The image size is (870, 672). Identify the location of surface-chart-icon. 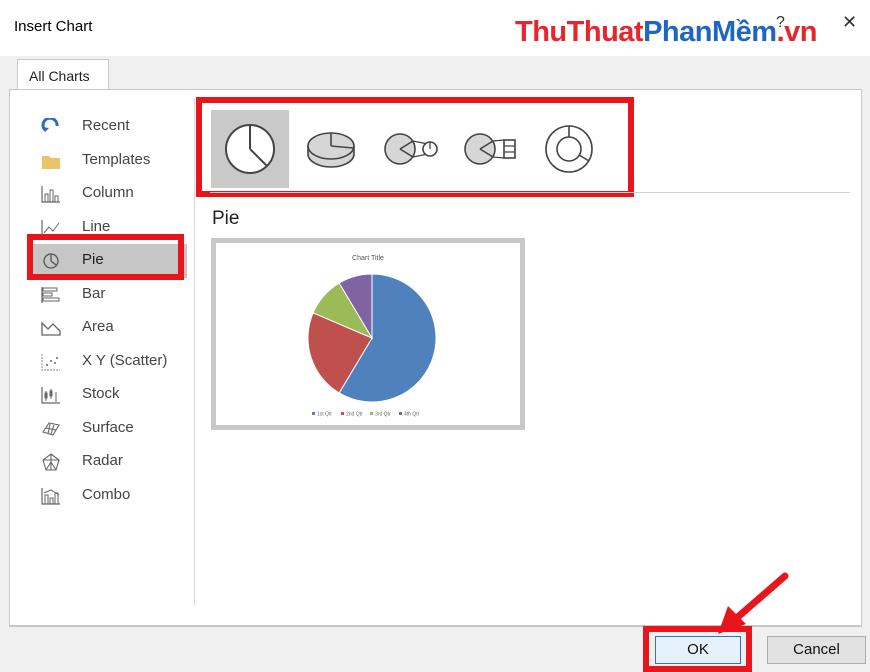
(51, 428).